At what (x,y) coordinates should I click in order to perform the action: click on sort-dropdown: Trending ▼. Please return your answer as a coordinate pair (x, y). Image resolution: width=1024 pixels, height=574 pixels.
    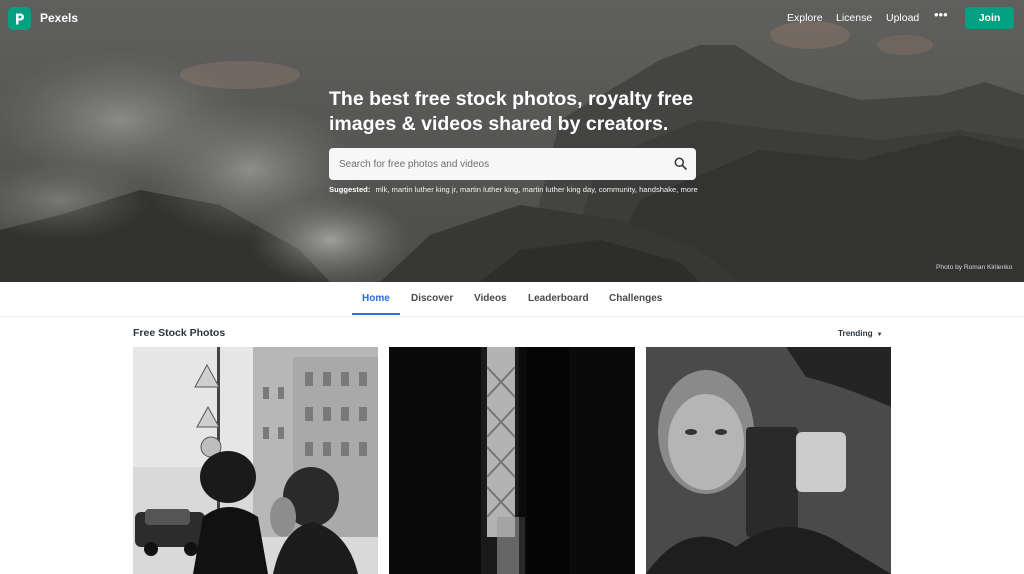
    Looking at the image, I should click on (860, 333).